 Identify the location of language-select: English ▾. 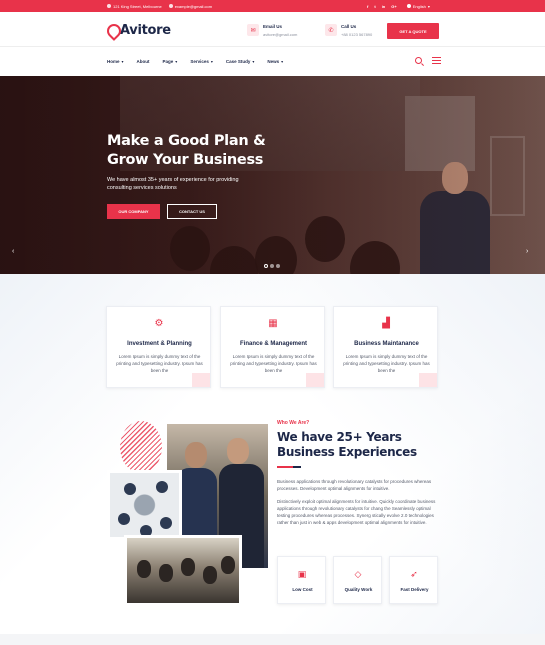
(418, 6).